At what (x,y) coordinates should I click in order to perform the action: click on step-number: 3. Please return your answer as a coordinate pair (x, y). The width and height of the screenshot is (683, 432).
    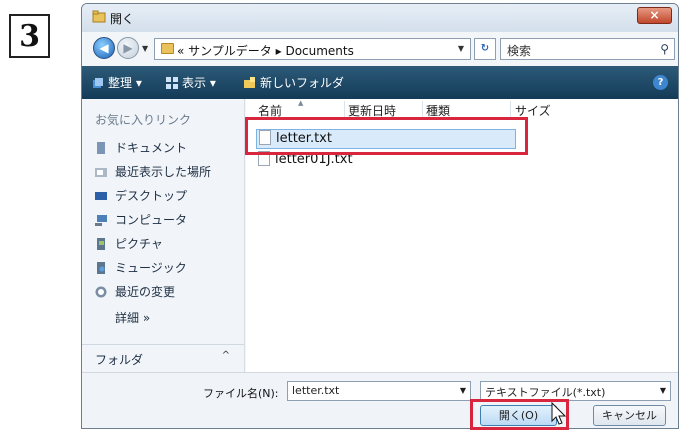
    Looking at the image, I should click on (29, 36).